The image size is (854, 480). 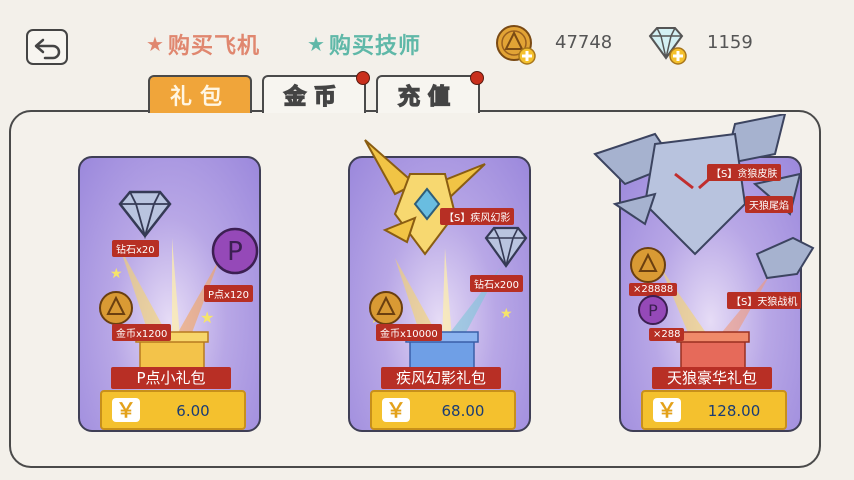 What do you see at coordinates (374, 46) in the screenshot?
I see `buy-mechanic-label: 购买技师` at bounding box center [374, 46].